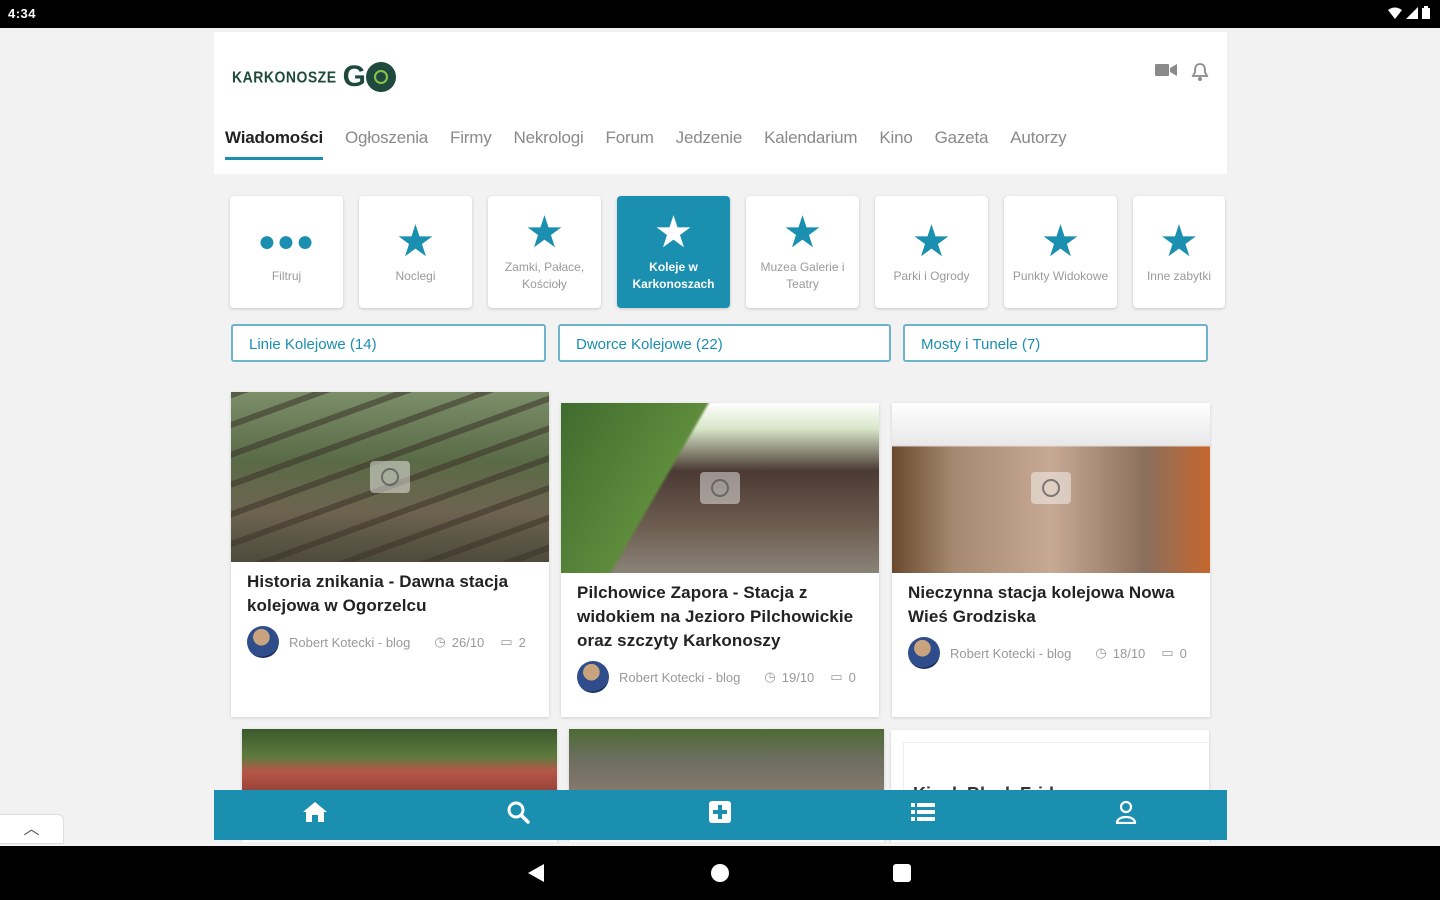  Describe the element at coordinates (284, 77) in the screenshot. I see `logo-text: KARKONOSZE` at that location.